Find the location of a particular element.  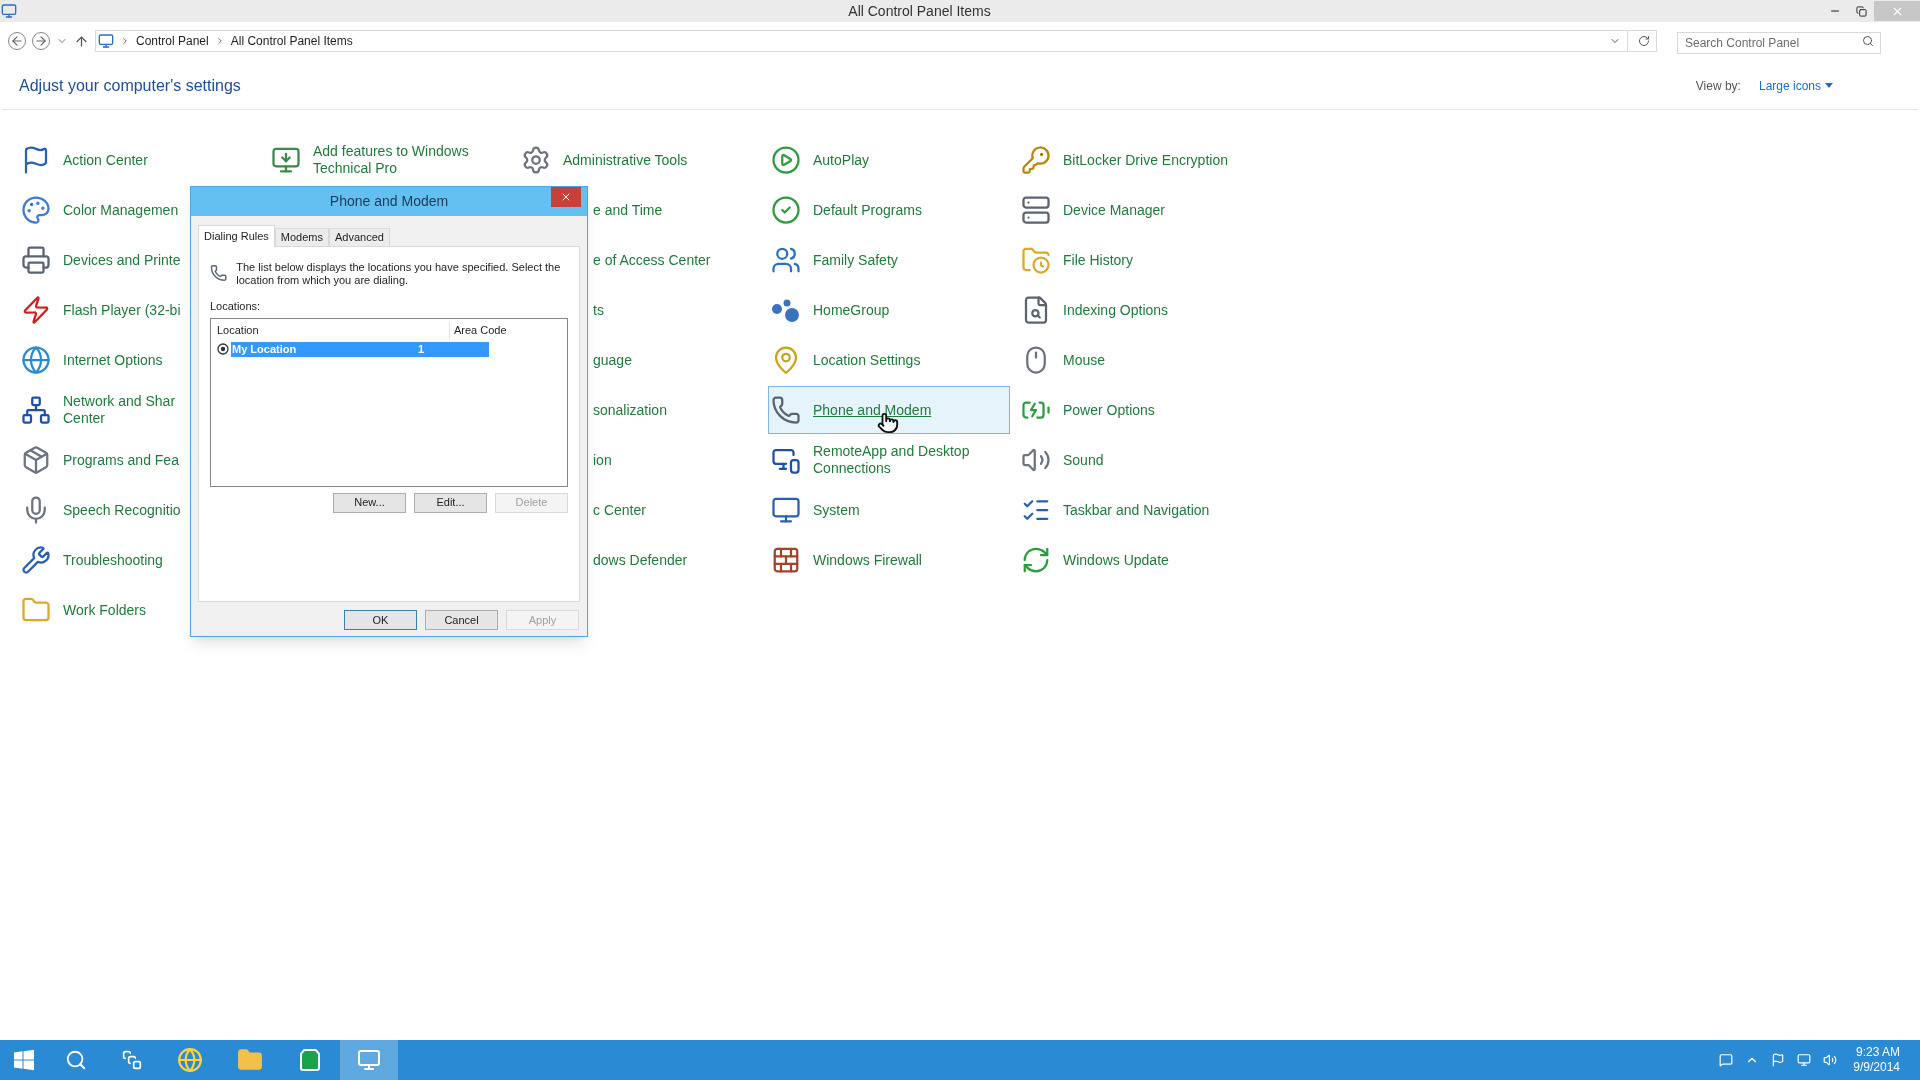

brick-wall-icon is located at coordinates (786, 560).